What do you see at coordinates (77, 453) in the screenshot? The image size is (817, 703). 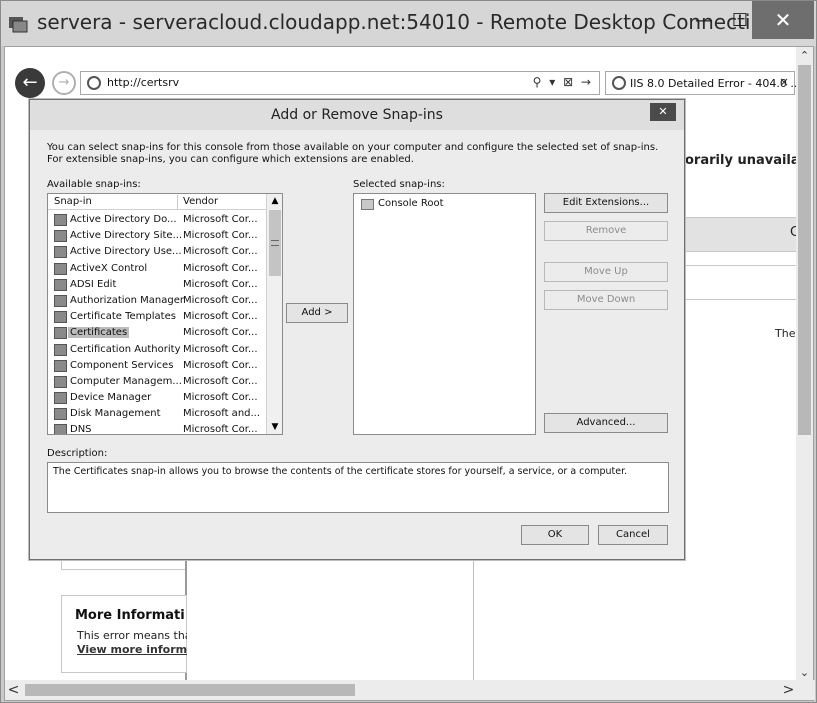 I see `description-label: Description:` at bounding box center [77, 453].